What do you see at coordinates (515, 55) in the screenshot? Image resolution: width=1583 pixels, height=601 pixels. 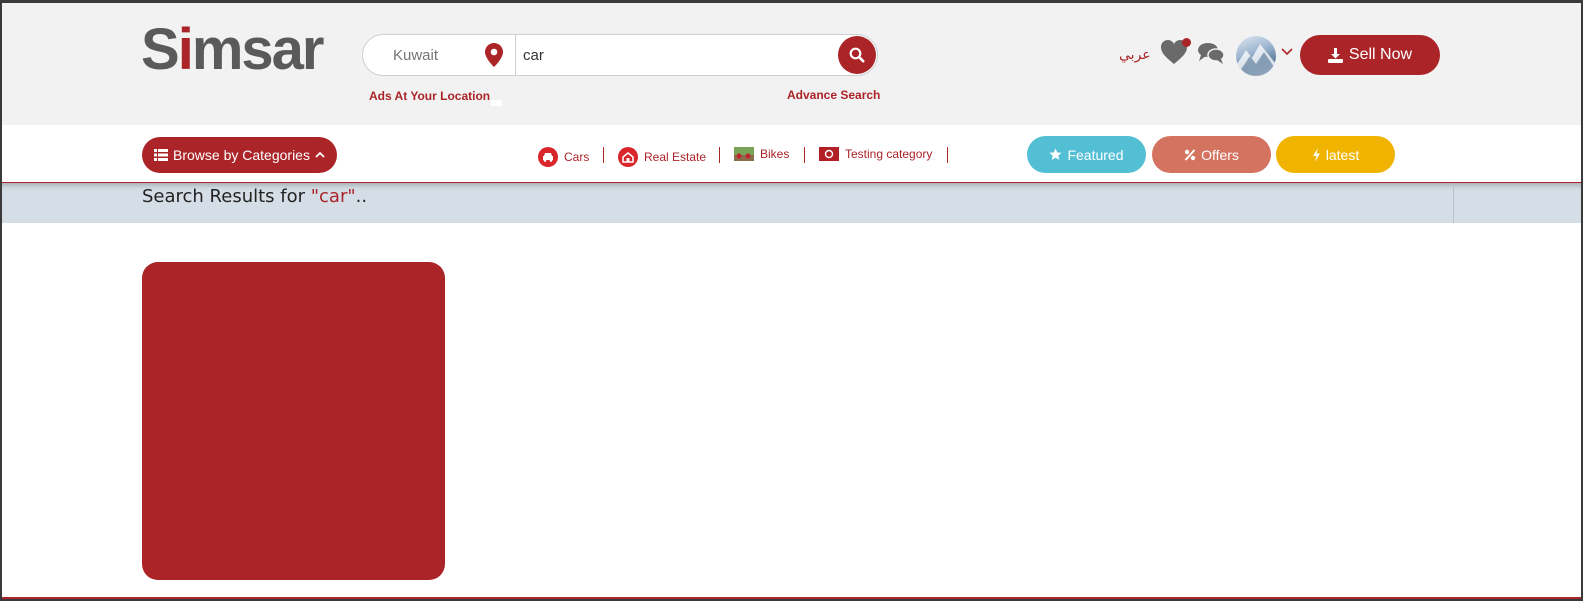 I see `search-divider` at bounding box center [515, 55].